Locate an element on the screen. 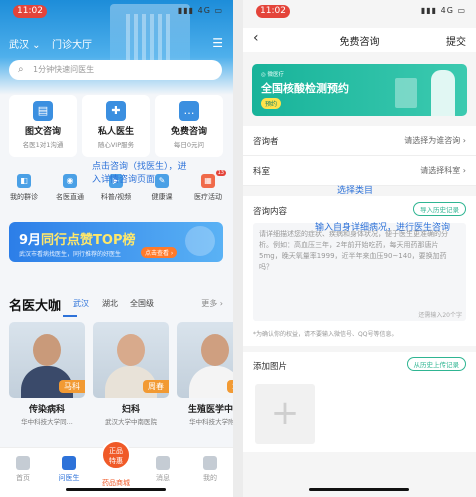  section-title: 名医大咖 is located at coordinates (35, 306).